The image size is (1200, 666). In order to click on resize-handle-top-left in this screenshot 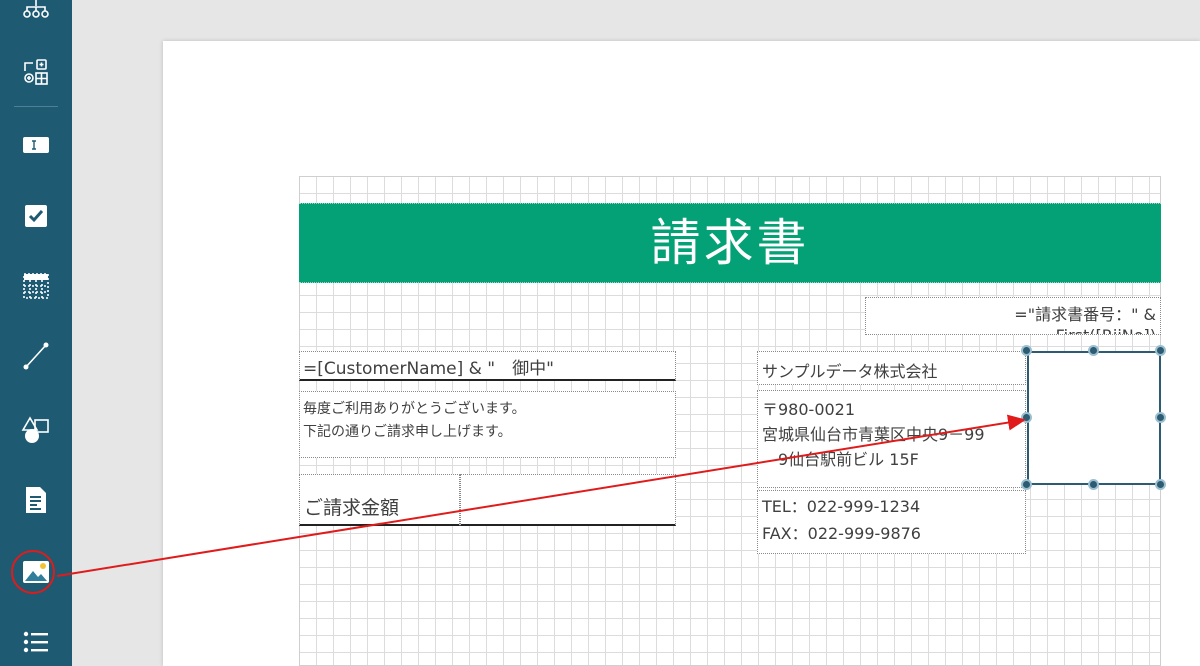, I will do `click(1026, 350)`.